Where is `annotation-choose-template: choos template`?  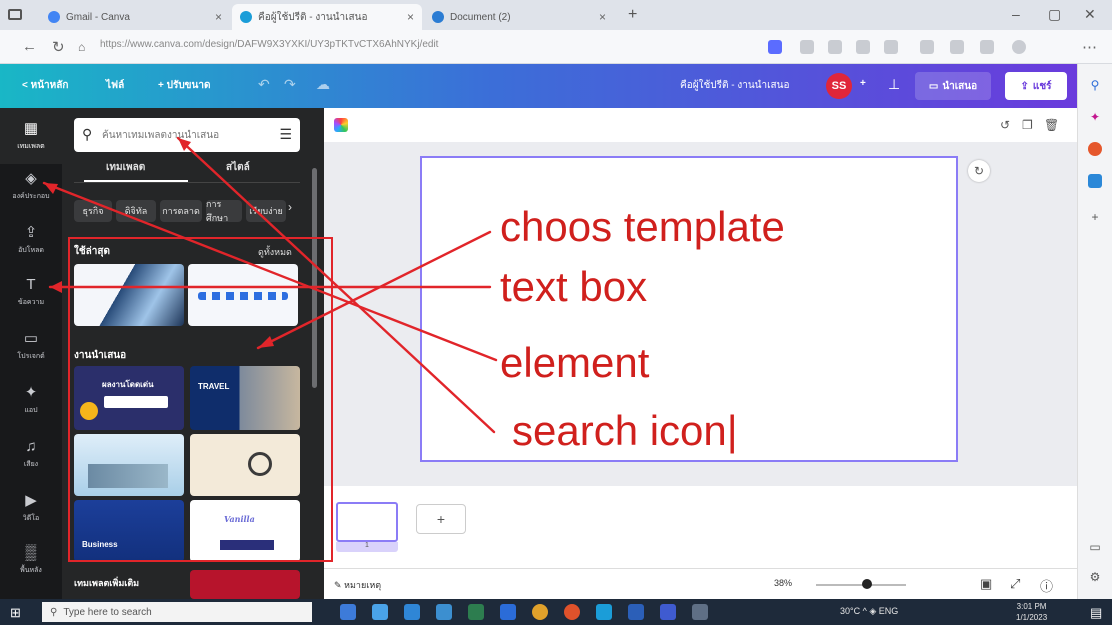
annotation-choose-template: choos template is located at coordinates (642, 226).